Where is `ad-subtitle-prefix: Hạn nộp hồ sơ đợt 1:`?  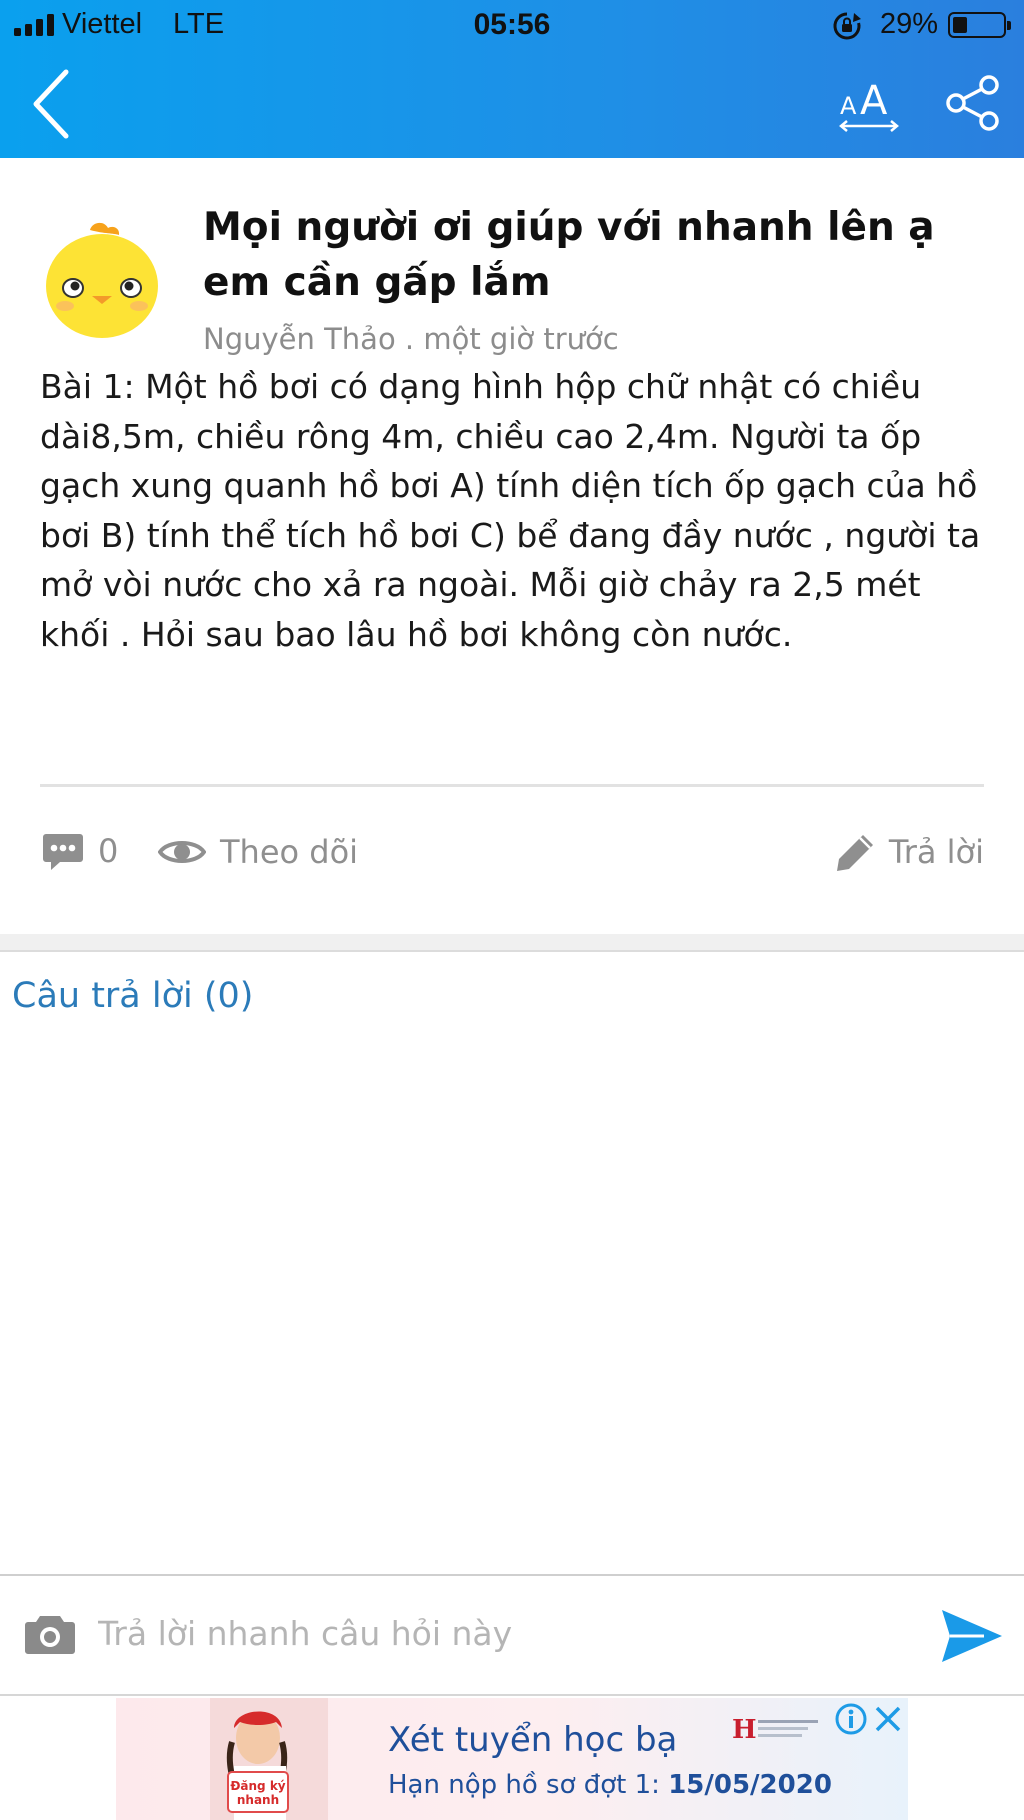 ad-subtitle-prefix: Hạn nộp hồ sơ đợt 1: is located at coordinates (528, 1785).